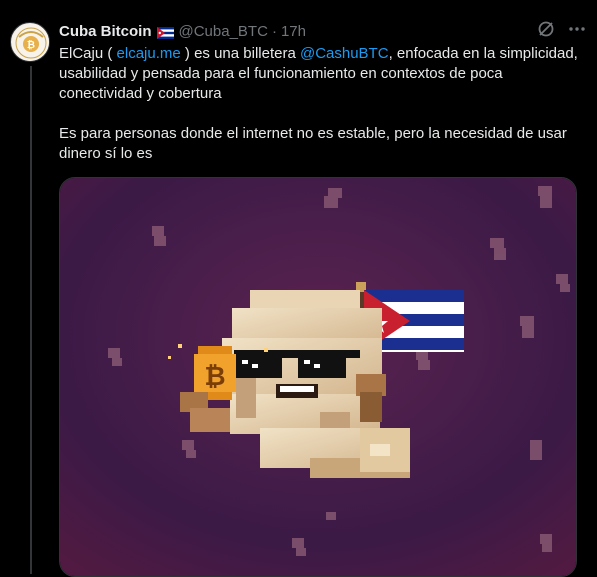 Image resolution: width=597 pixels, height=577 pixels. Describe the element at coordinates (344, 53) in the screenshot. I see `mention-cashubtc: @CashuBTC` at that location.